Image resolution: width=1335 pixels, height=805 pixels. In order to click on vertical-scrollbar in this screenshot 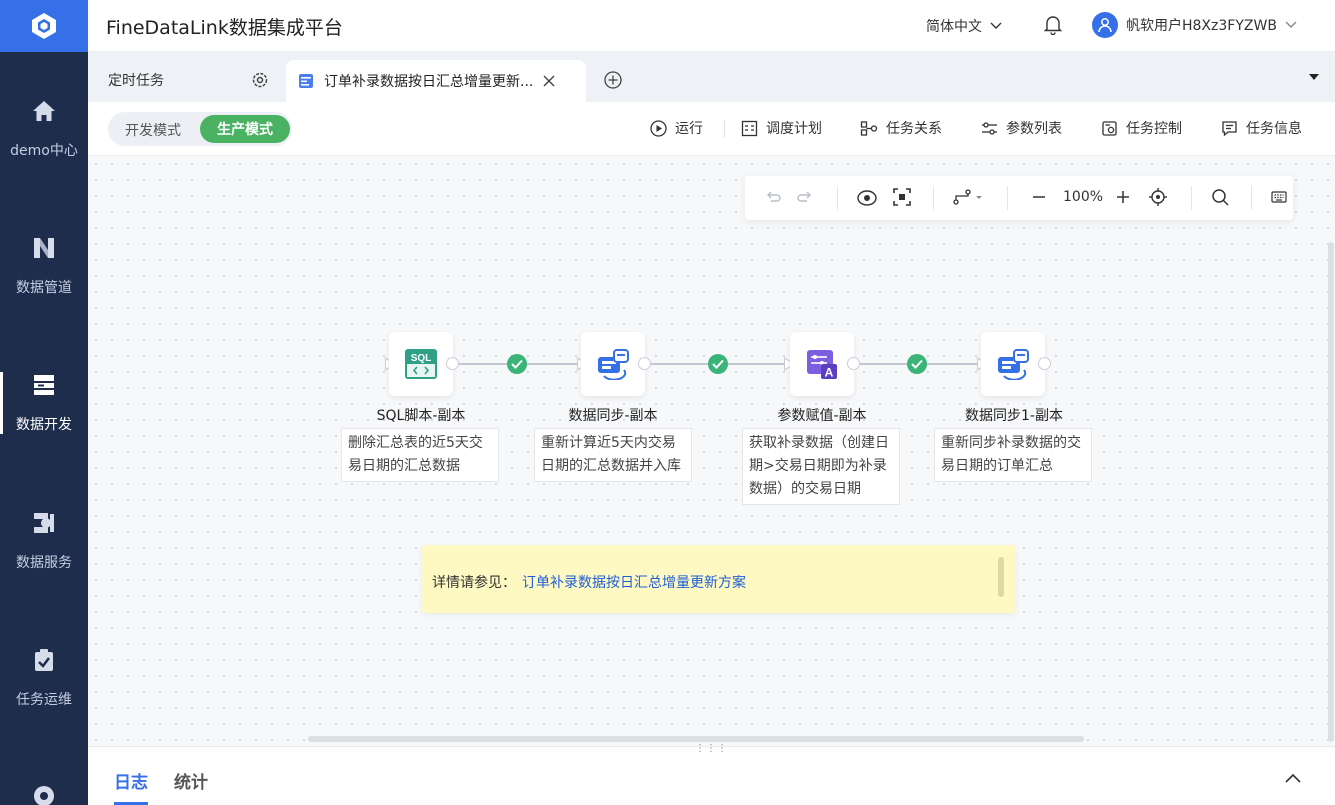, I will do `click(1330, 492)`.